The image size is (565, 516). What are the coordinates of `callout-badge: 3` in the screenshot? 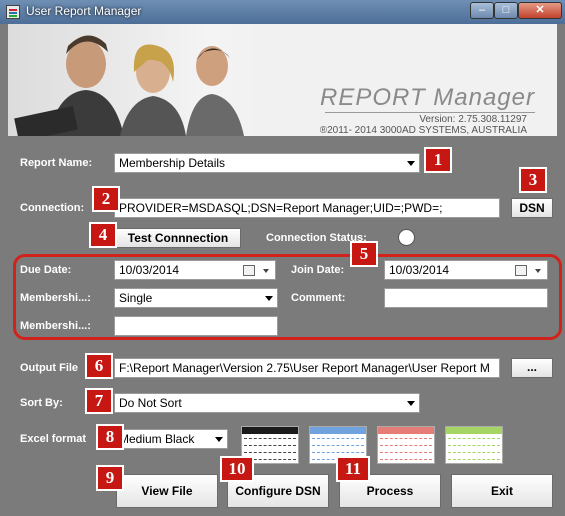 It's located at (533, 180).